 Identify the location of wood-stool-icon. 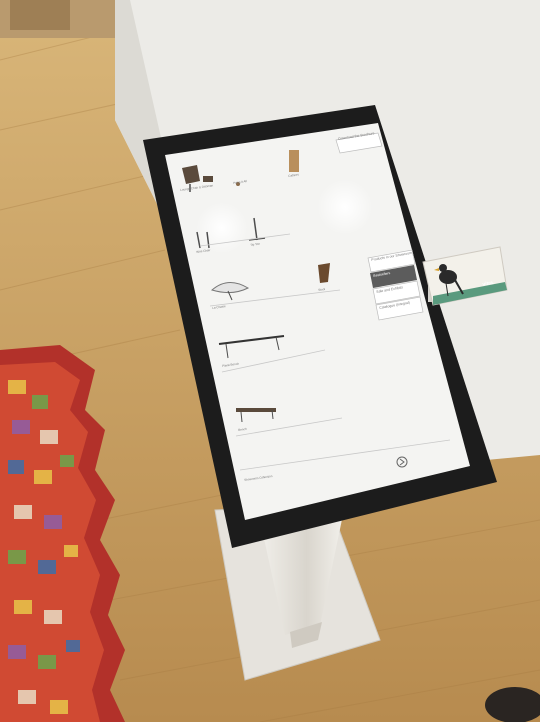
(324, 273).